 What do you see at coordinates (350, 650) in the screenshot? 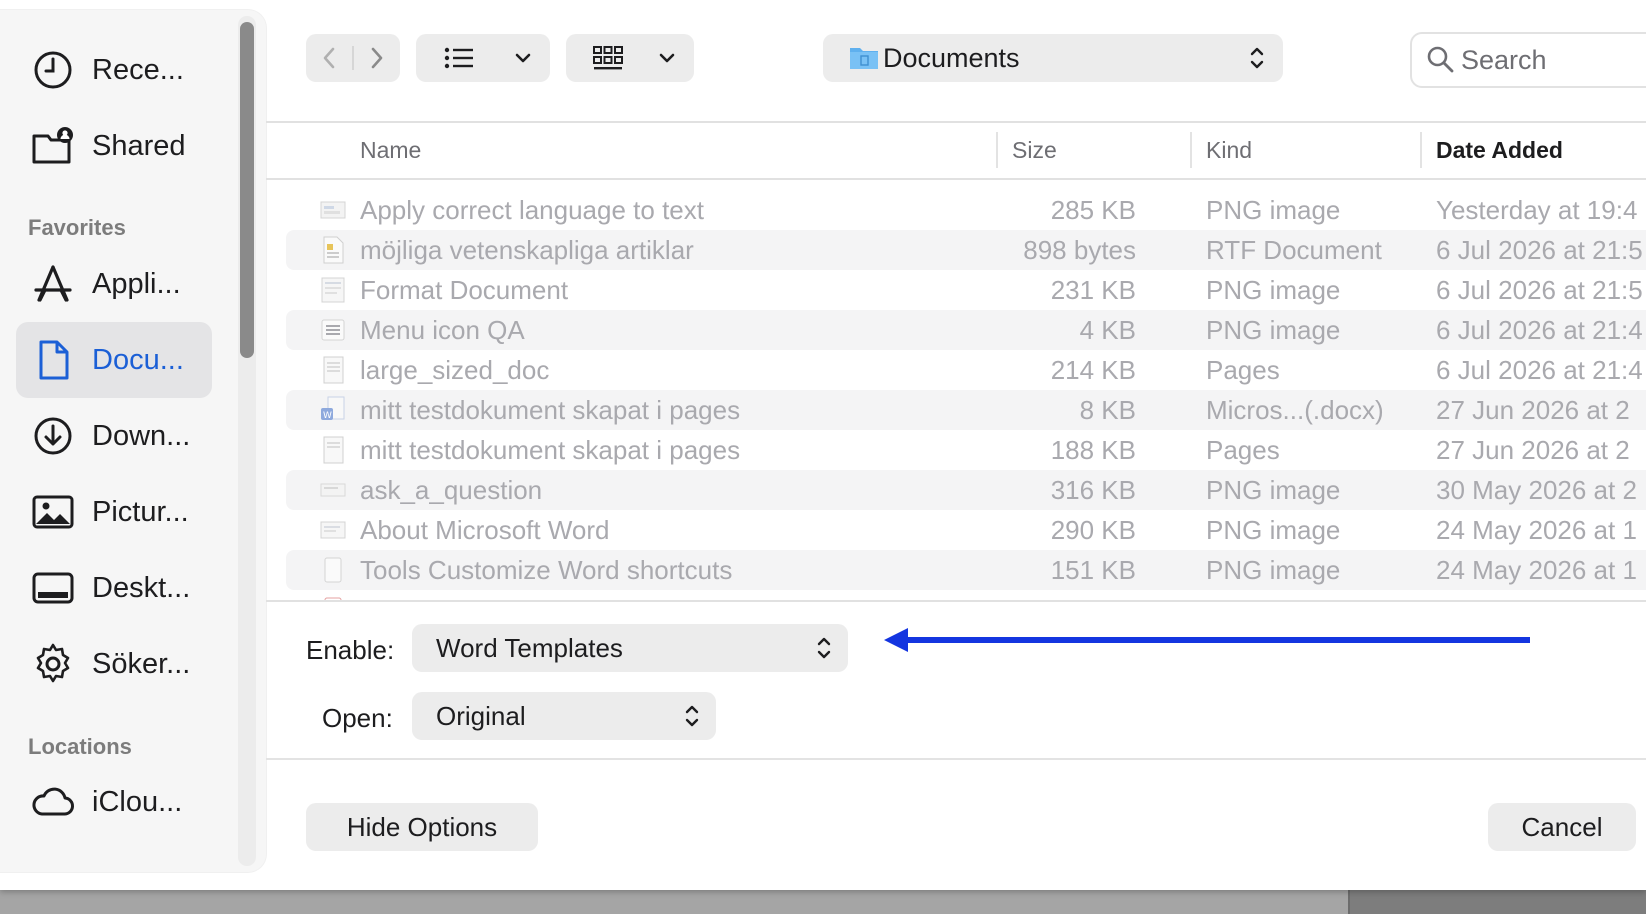
I see `enable-label: Enable:` at bounding box center [350, 650].